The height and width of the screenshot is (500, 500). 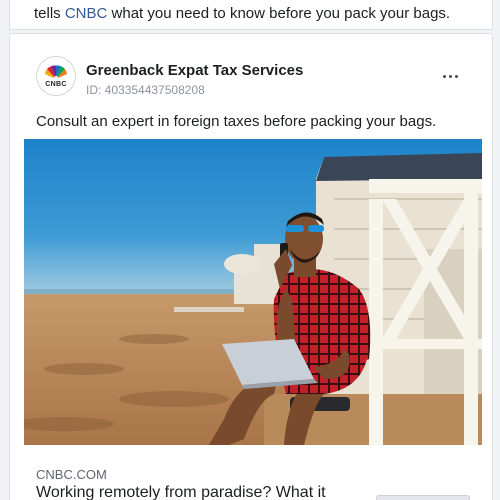 I want to click on cnbc-peacock-icon, so click(x=56, y=72).